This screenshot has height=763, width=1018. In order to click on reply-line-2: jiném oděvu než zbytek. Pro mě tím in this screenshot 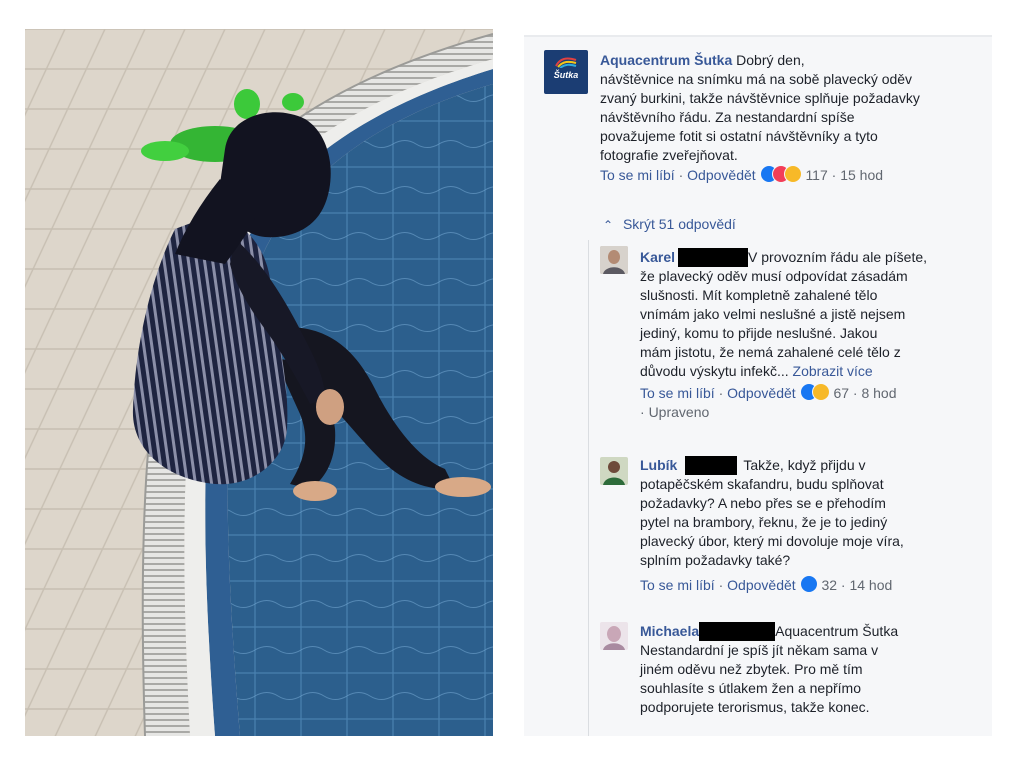, I will do `click(751, 669)`.